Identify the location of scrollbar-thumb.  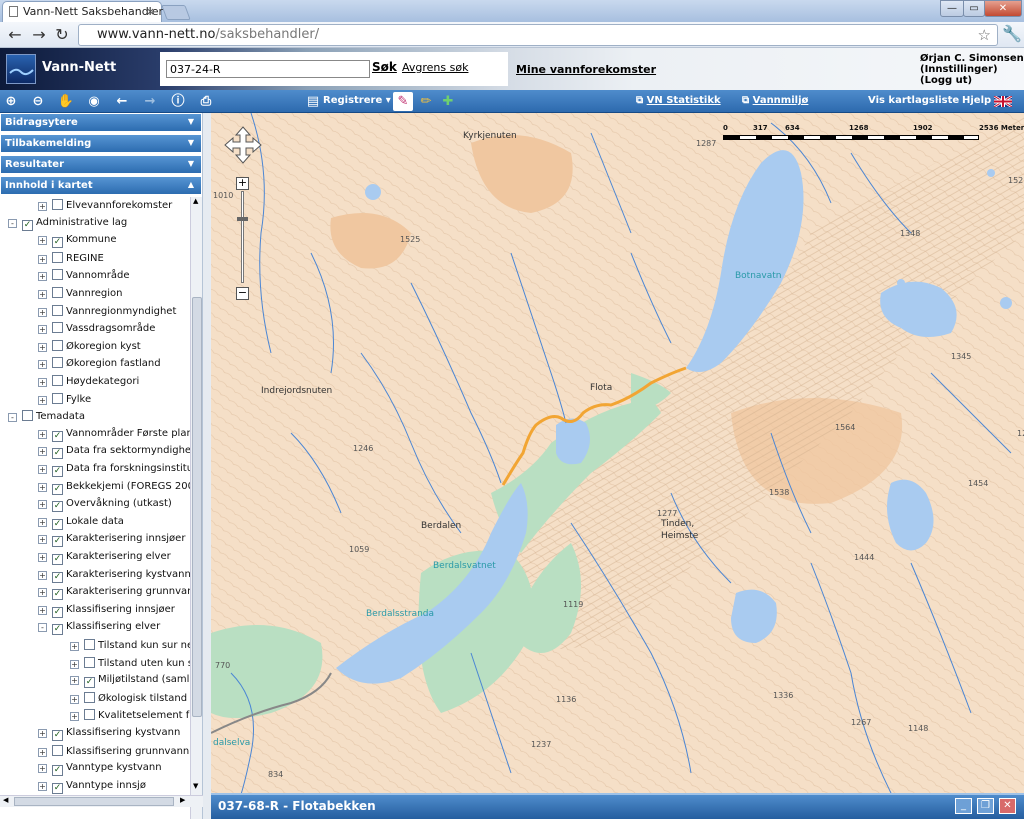
(197, 507).